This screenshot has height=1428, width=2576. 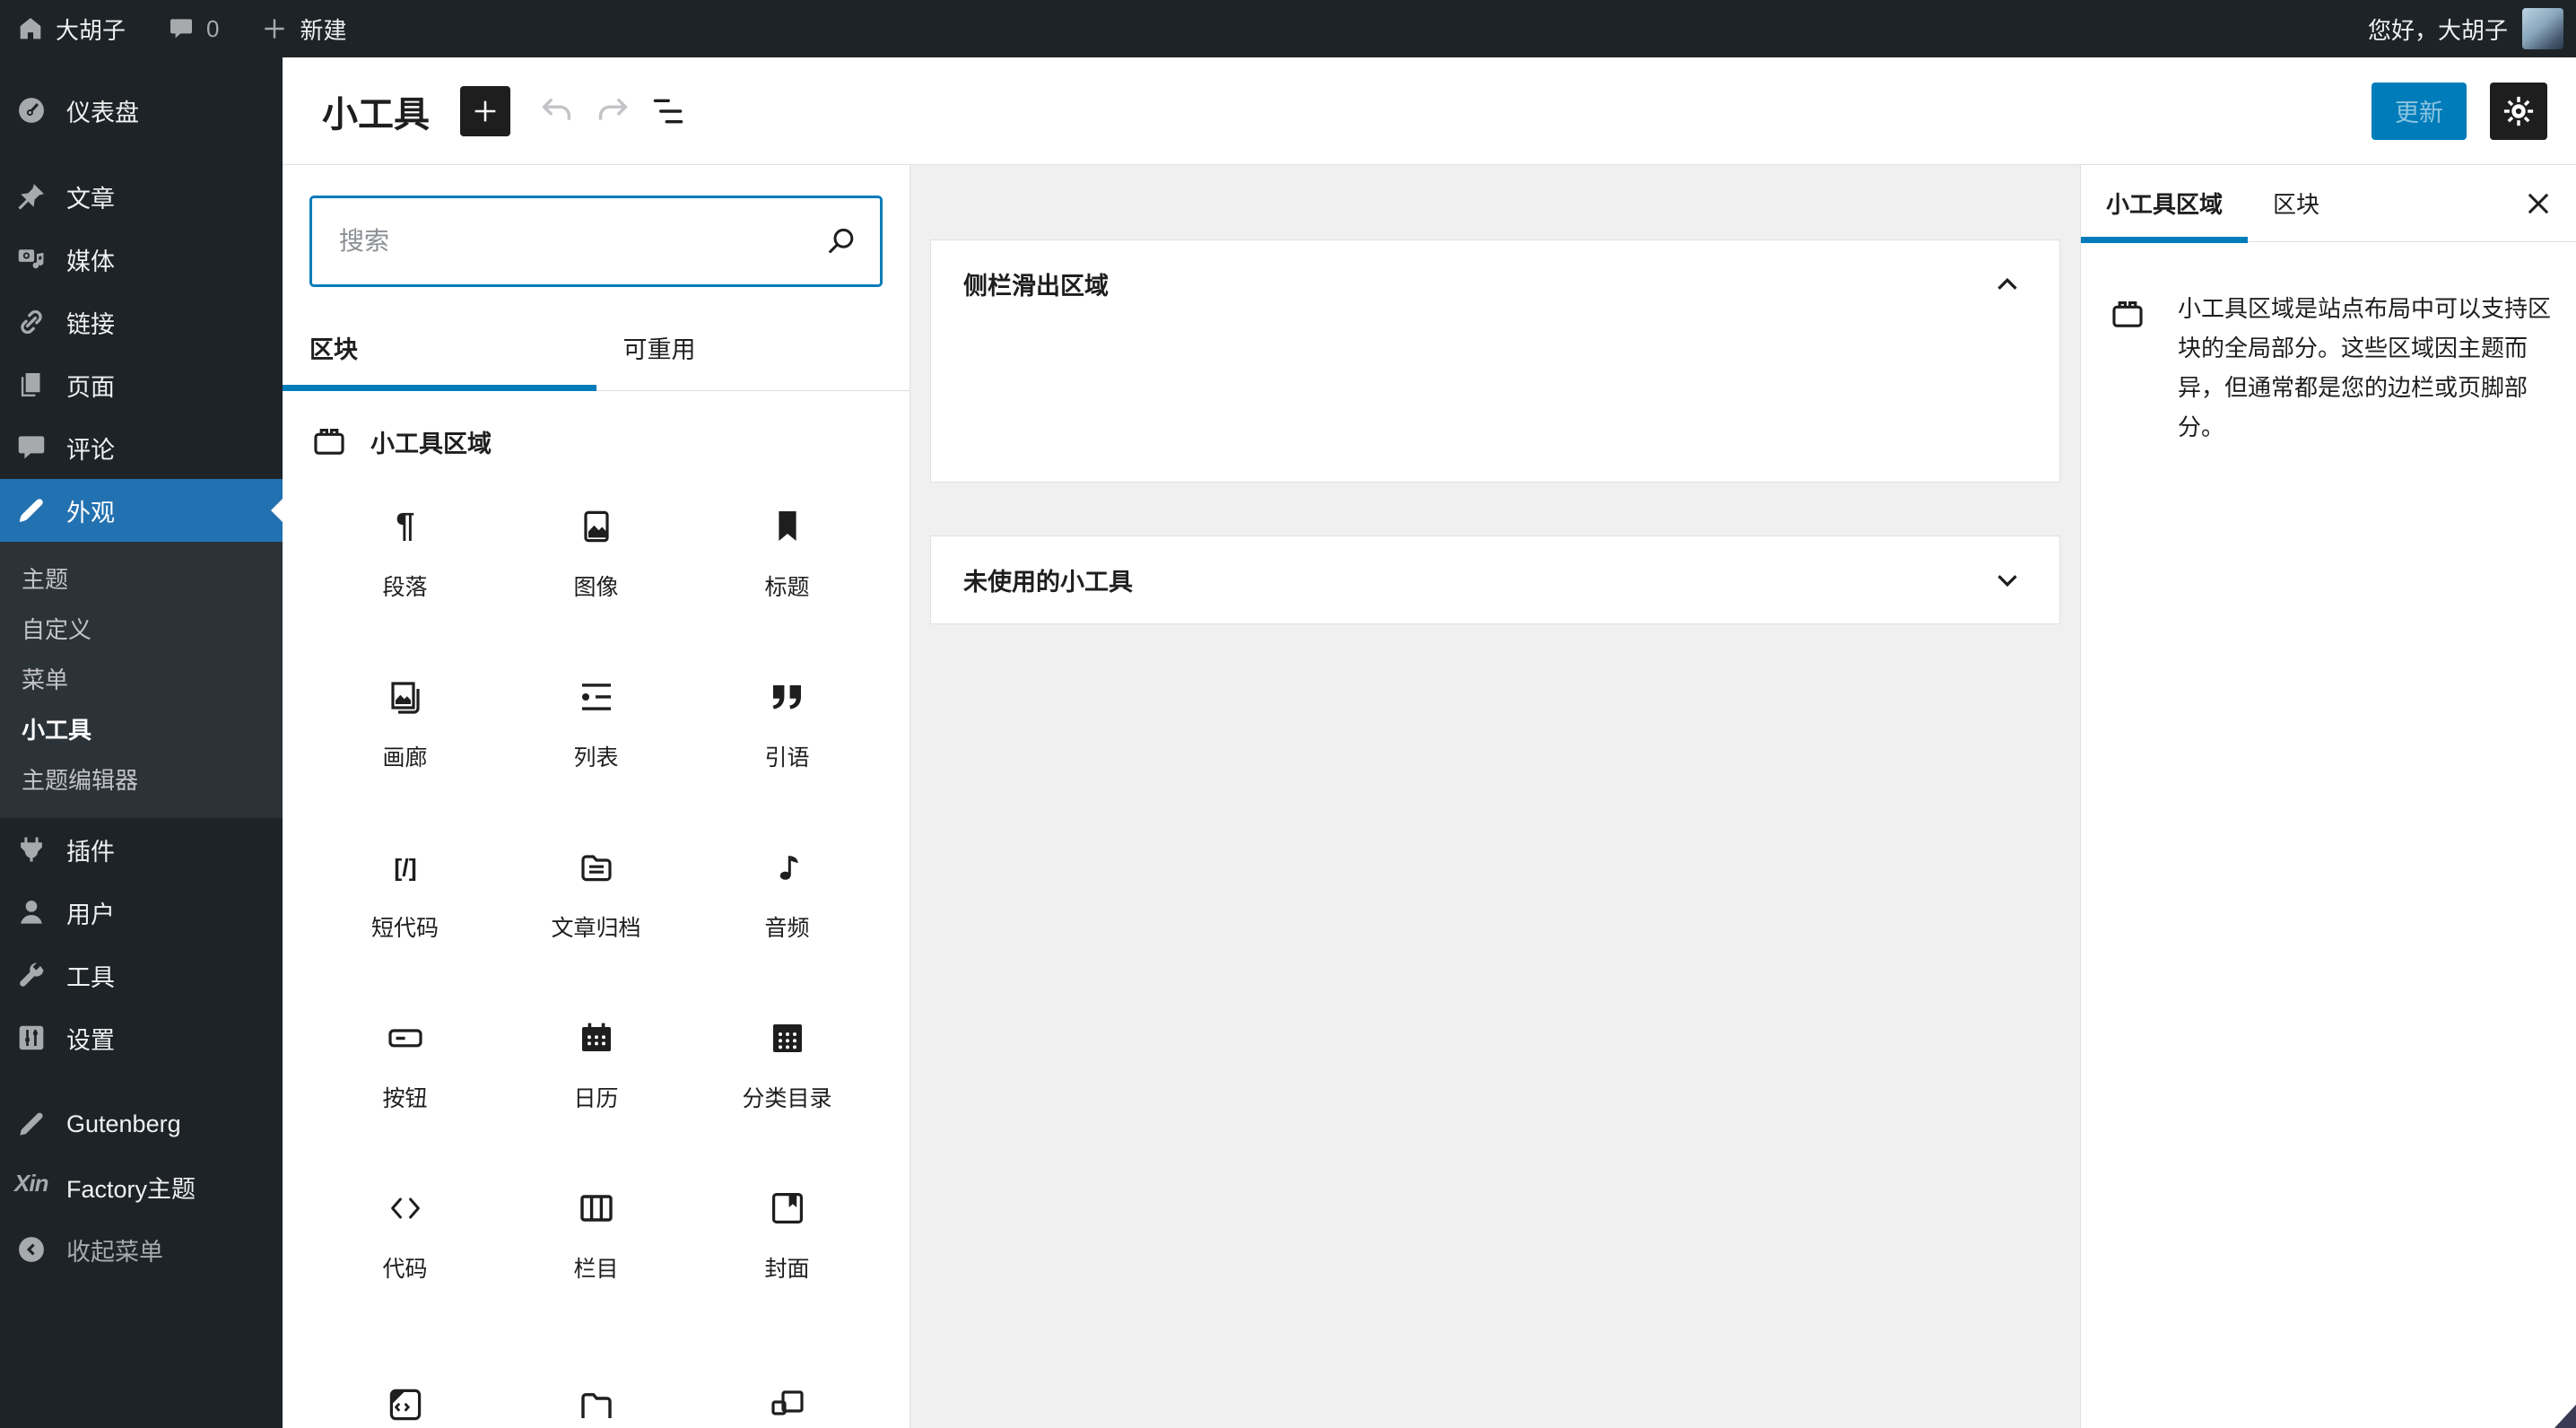 What do you see at coordinates (596, 1270) in the screenshot?
I see `block-type-label: 栏目` at bounding box center [596, 1270].